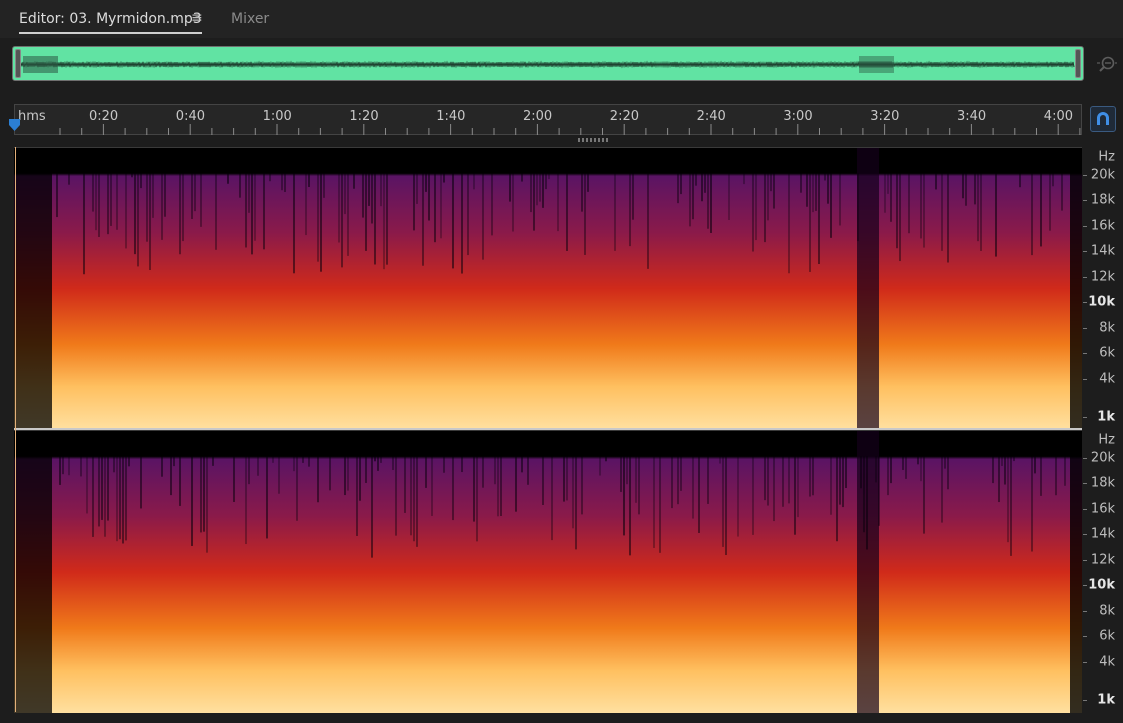 The height and width of the screenshot is (723, 1123). I want to click on overview-left-handle, so click(18, 63).